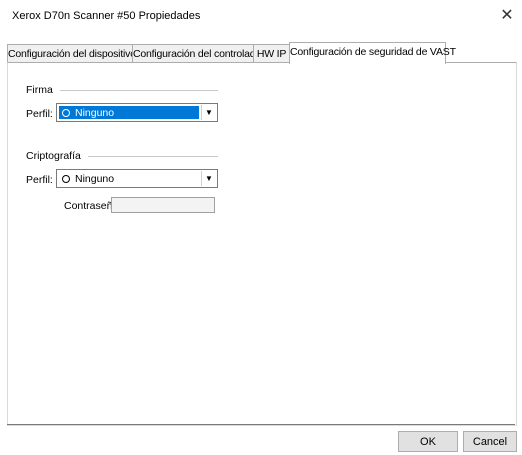  Describe the element at coordinates (71, 53) in the screenshot. I see `tab-device-settings: Configuración del dispositivo` at that location.